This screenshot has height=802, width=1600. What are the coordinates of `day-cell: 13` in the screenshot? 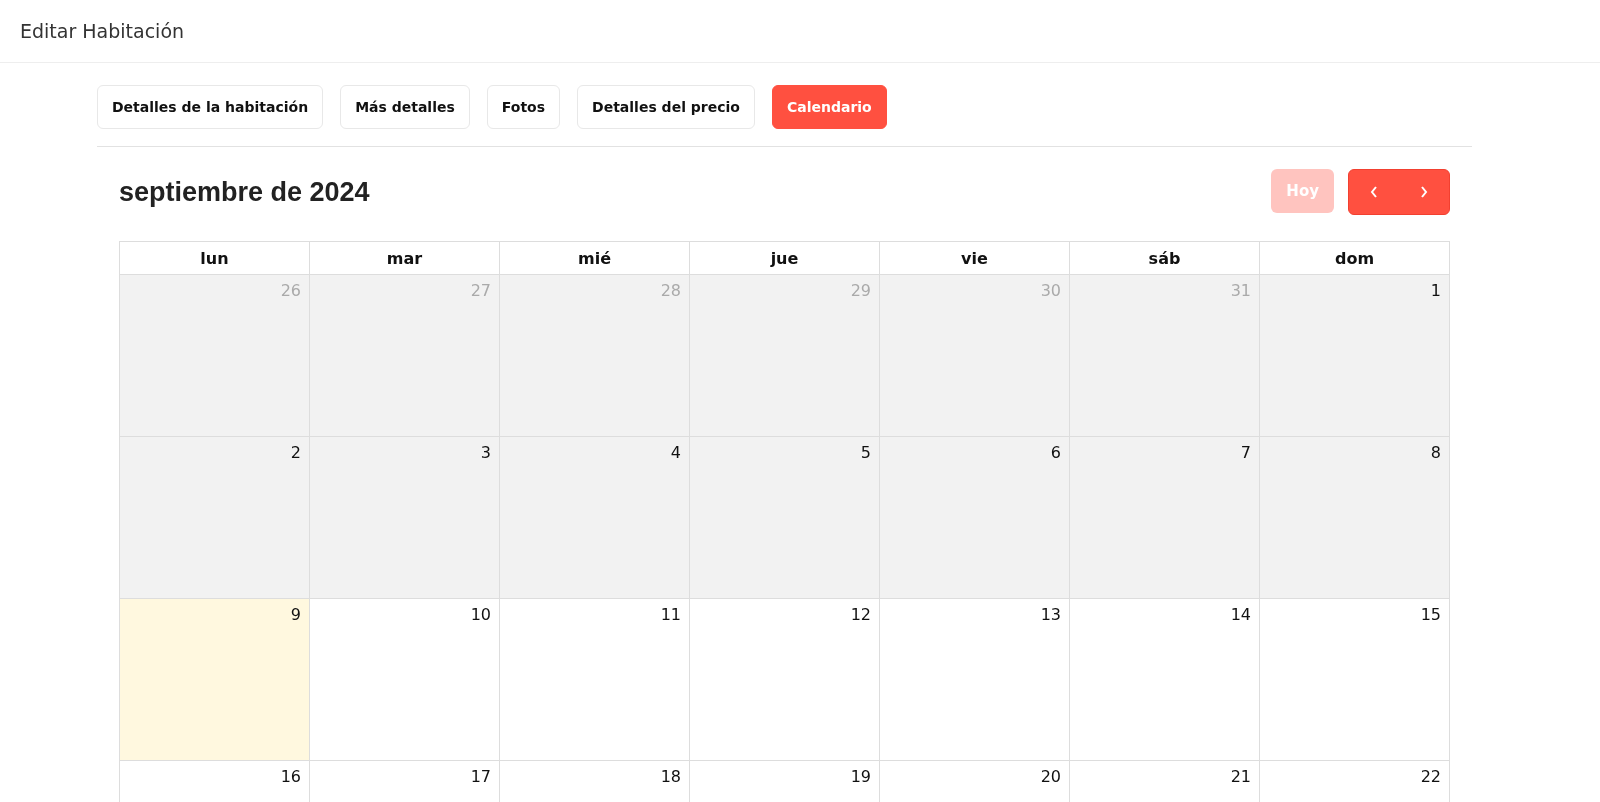 It's located at (975, 680).